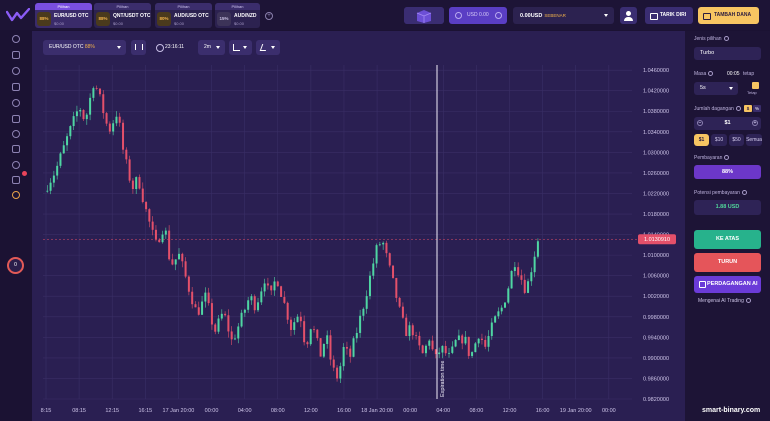  I want to click on chart-type-selector, so click(240, 47).